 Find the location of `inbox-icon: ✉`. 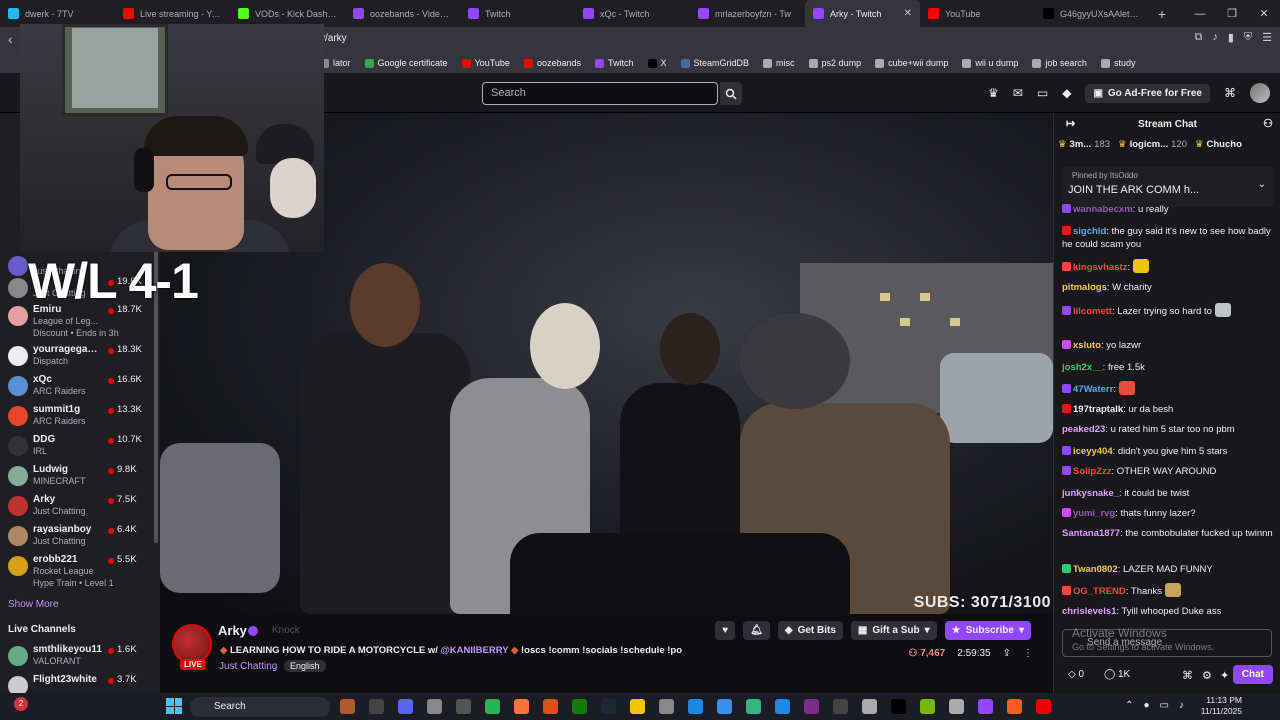

inbox-icon: ✉ is located at coordinates (1018, 93).